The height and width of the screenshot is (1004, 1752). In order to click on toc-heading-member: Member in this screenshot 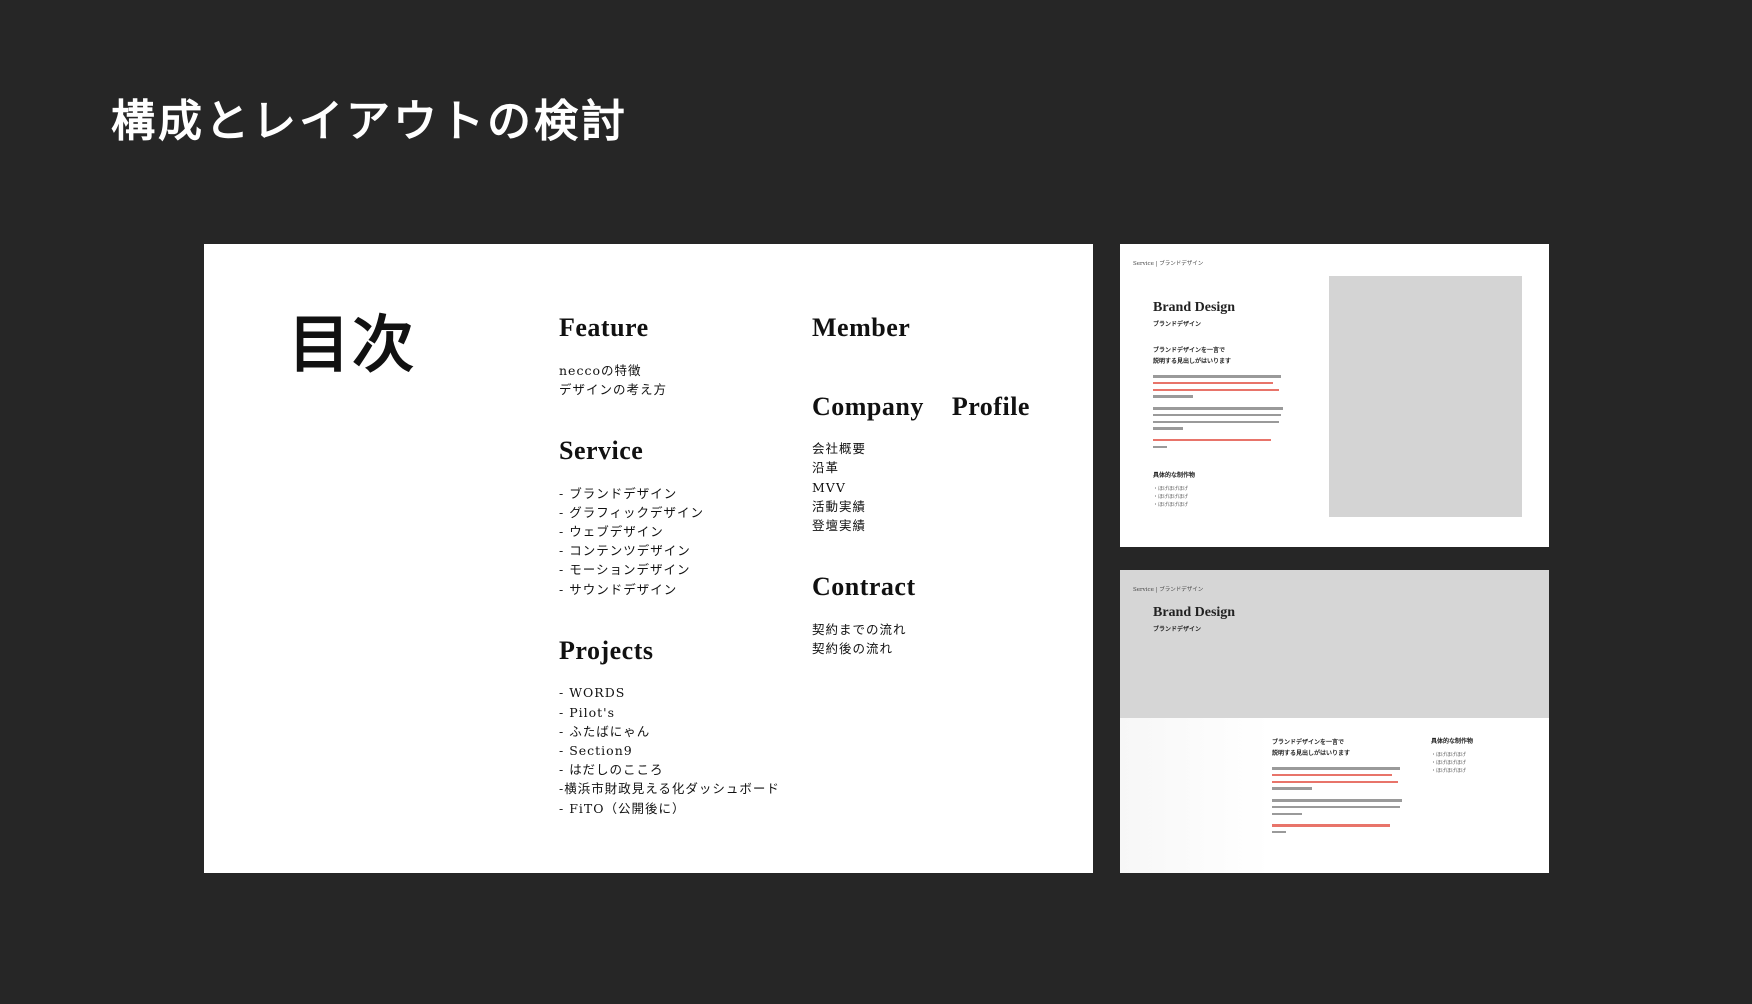, I will do `click(861, 327)`.